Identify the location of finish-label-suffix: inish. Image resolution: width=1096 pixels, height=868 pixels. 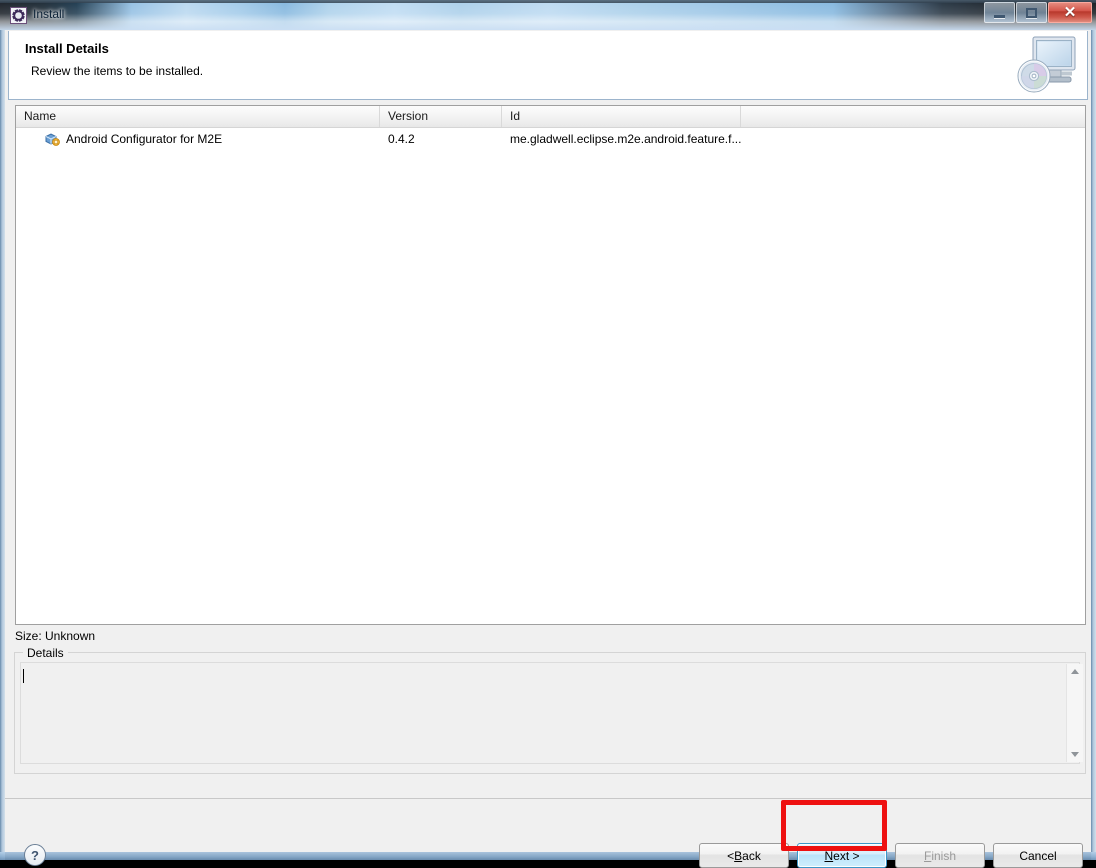
(944, 855).